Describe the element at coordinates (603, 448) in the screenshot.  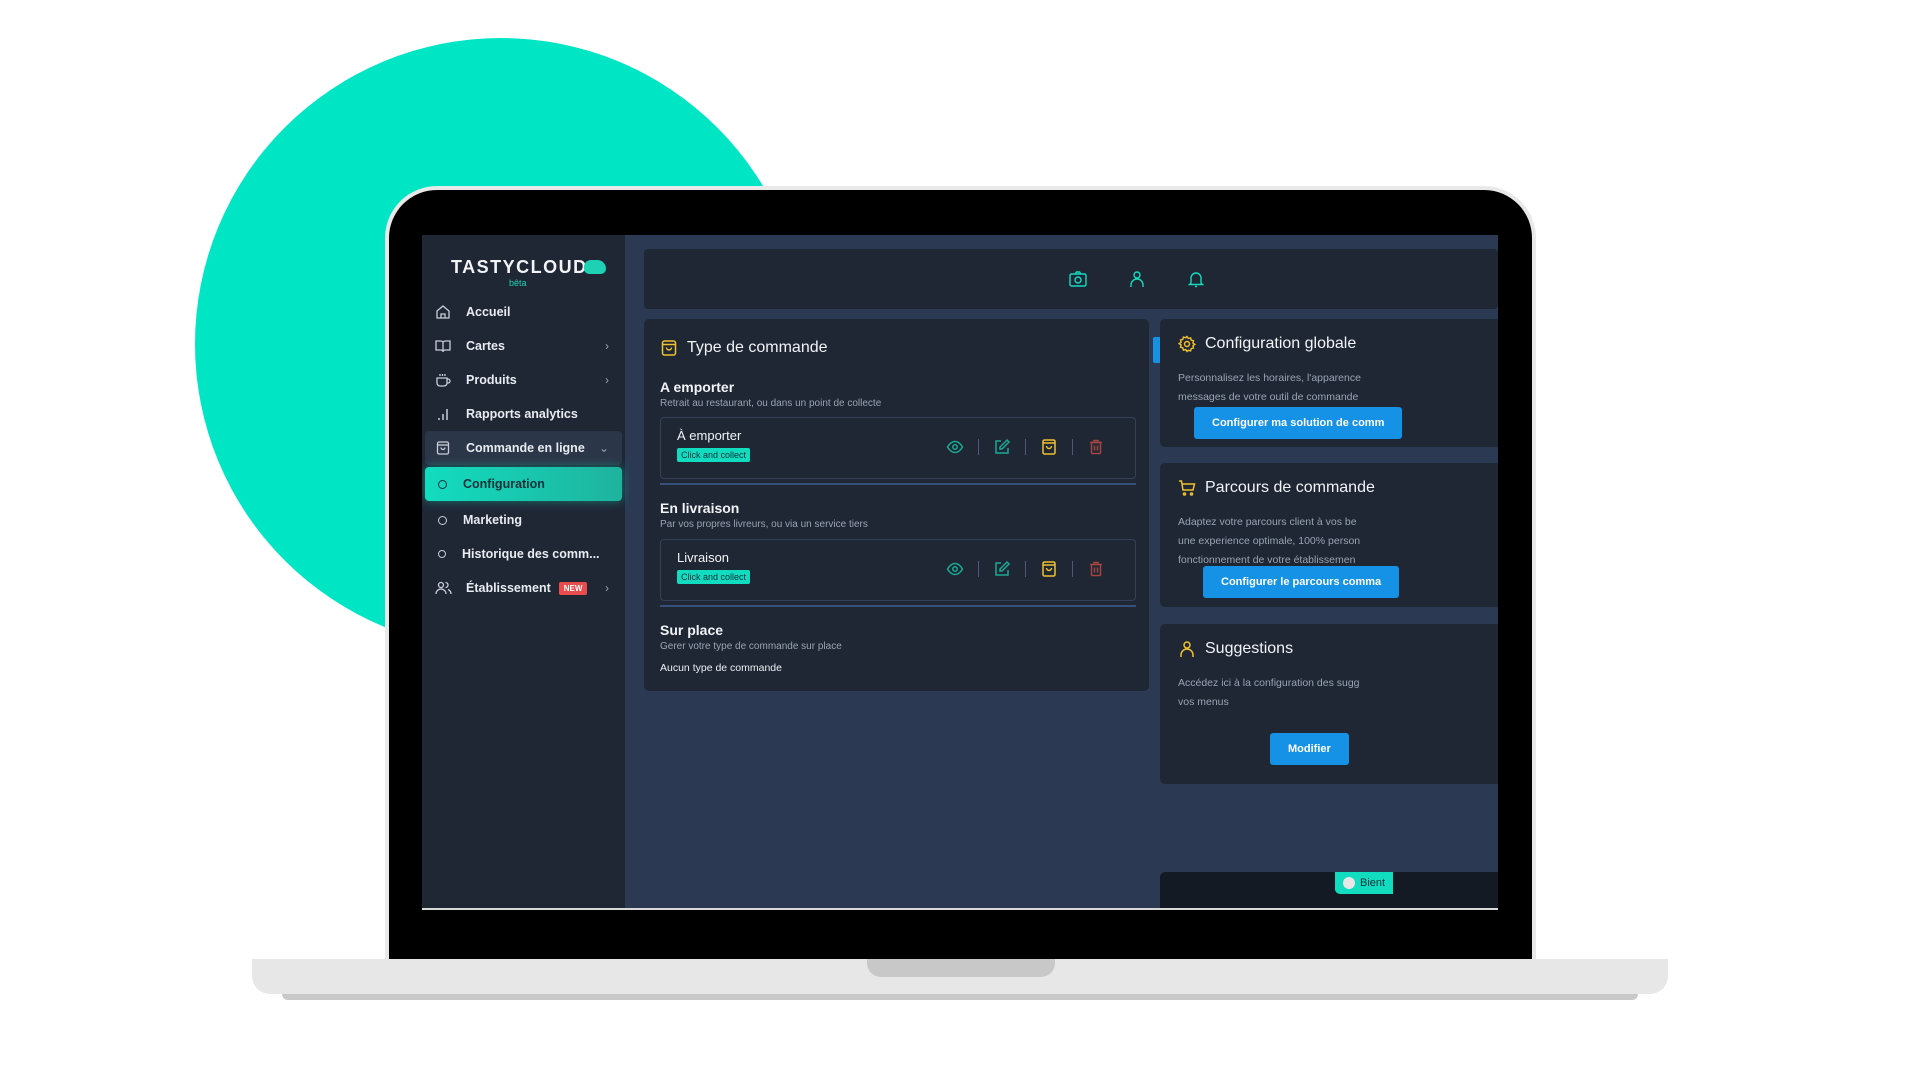
I see `chevron-down-icon: ⌄` at that location.